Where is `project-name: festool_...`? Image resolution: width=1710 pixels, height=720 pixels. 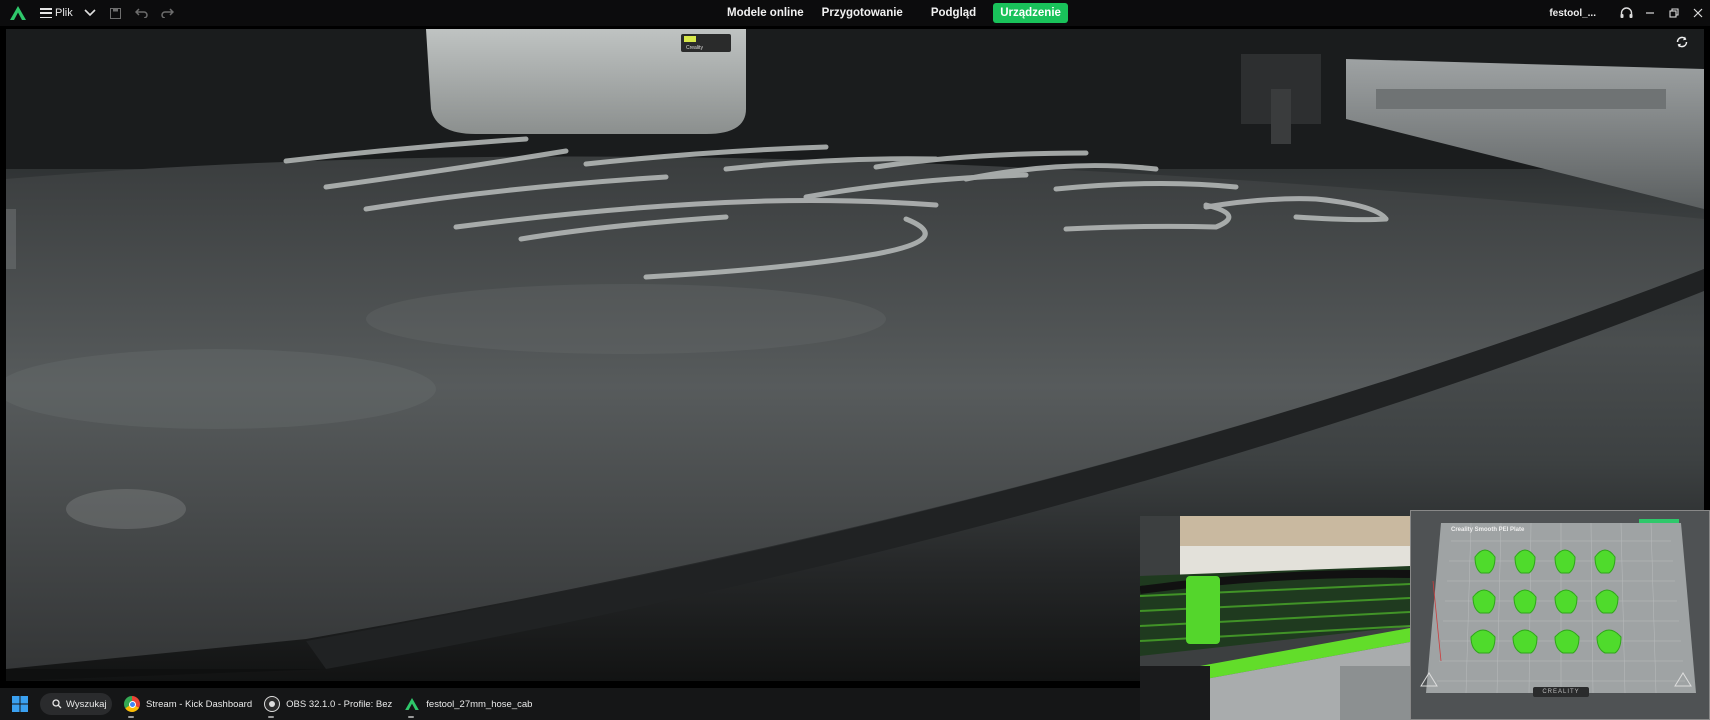
project-name: festool_... is located at coordinates (1572, 13).